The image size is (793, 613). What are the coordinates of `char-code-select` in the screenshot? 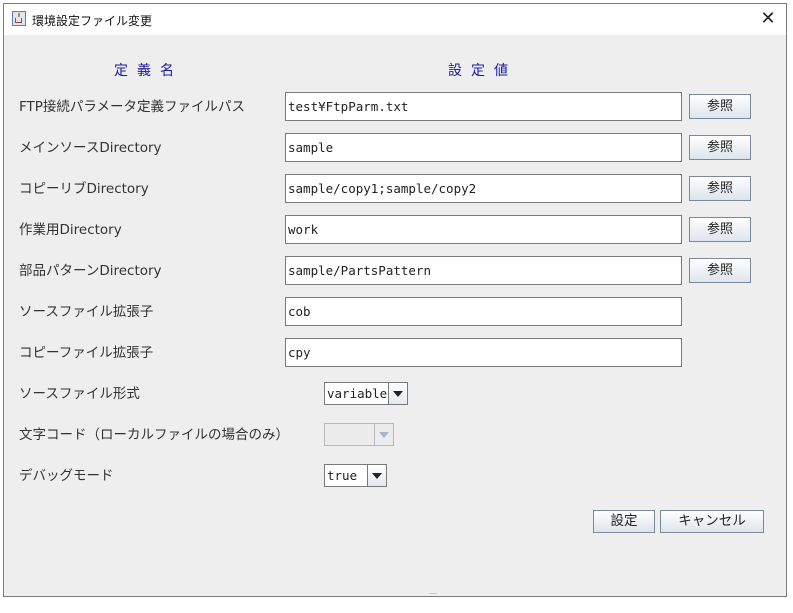 It's located at (359, 434).